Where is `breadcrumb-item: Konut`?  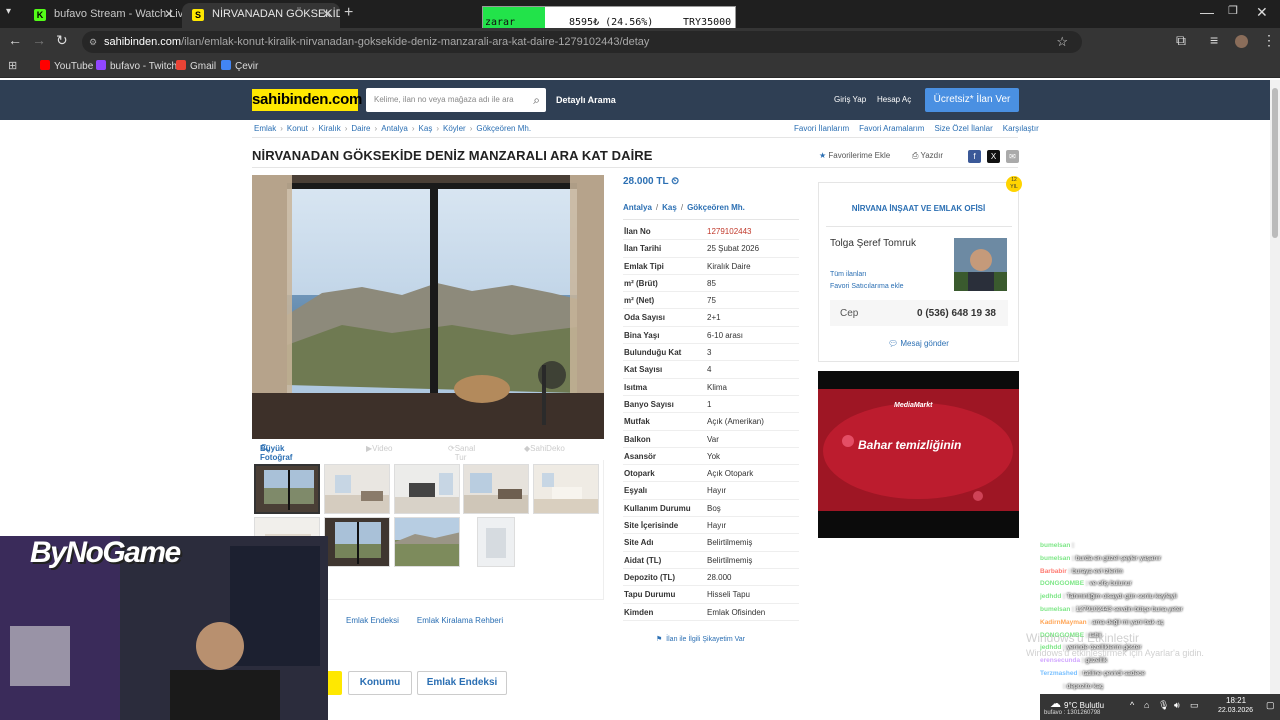
breadcrumb-item: Konut is located at coordinates (297, 128).